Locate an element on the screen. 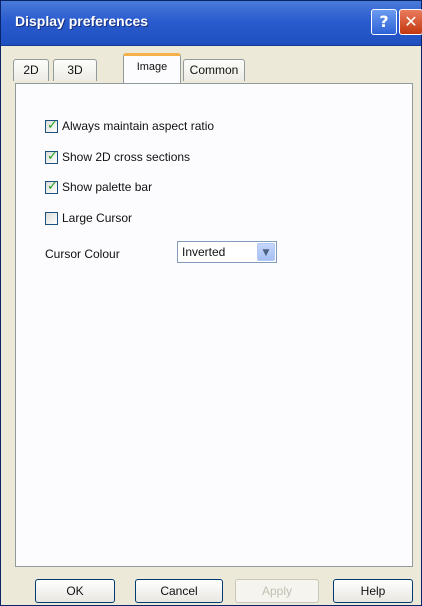 This screenshot has height=606, width=422. cursor-colour-label: Cursor Colour is located at coordinates (82, 254).